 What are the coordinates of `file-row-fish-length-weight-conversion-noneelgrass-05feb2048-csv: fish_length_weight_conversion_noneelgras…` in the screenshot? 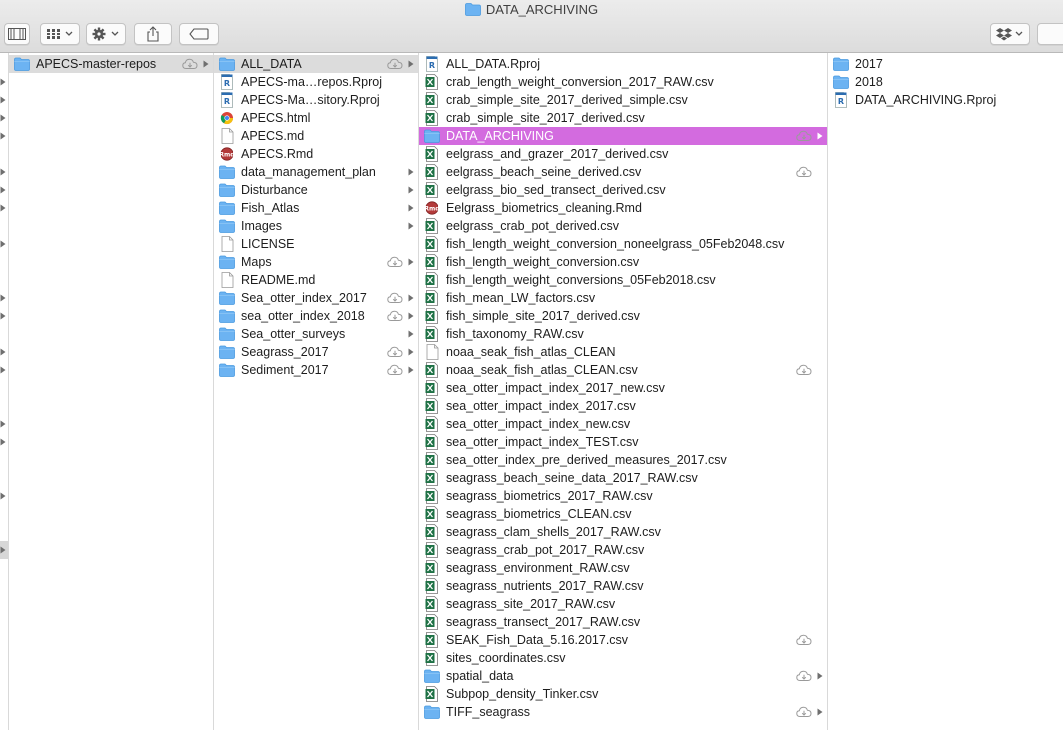 It's located at (623, 244).